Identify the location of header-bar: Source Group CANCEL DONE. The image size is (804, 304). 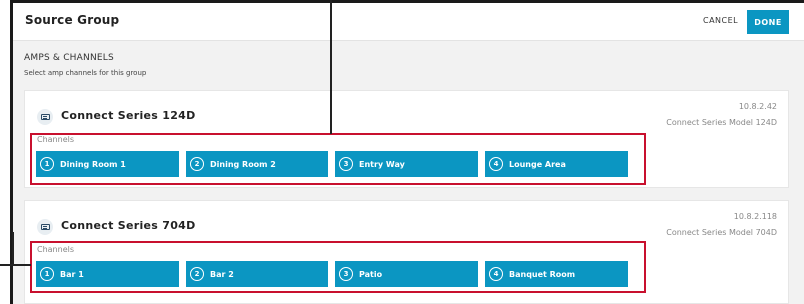
(408, 22).